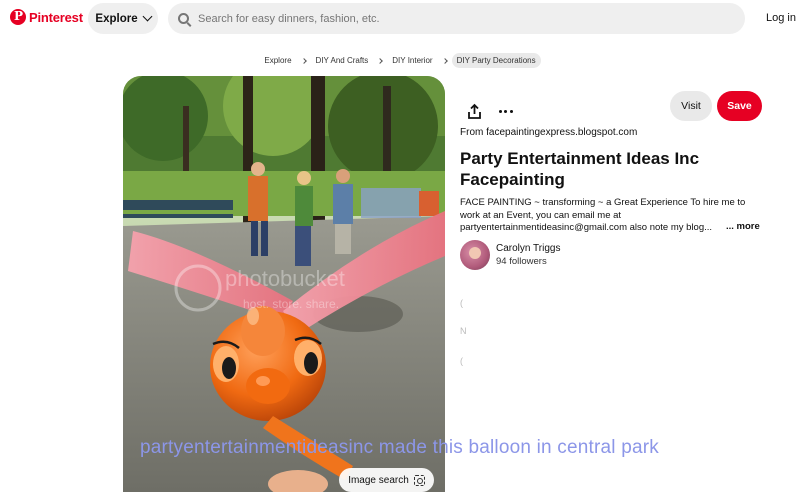 The image size is (800, 492). What do you see at coordinates (277, 60) in the screenshot?
I see `breadcrumb-item-explore: Explore` at bounding box center [277, 60].